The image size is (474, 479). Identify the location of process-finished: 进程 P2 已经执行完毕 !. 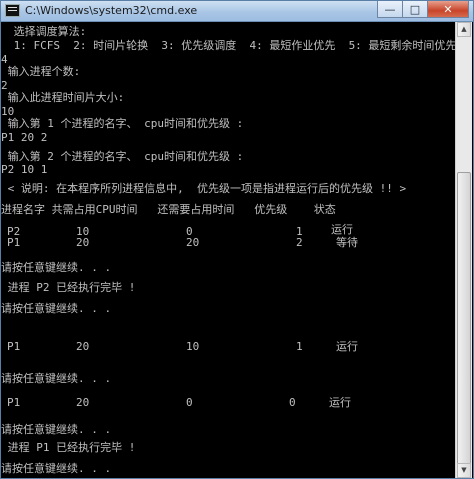
(68, 287).